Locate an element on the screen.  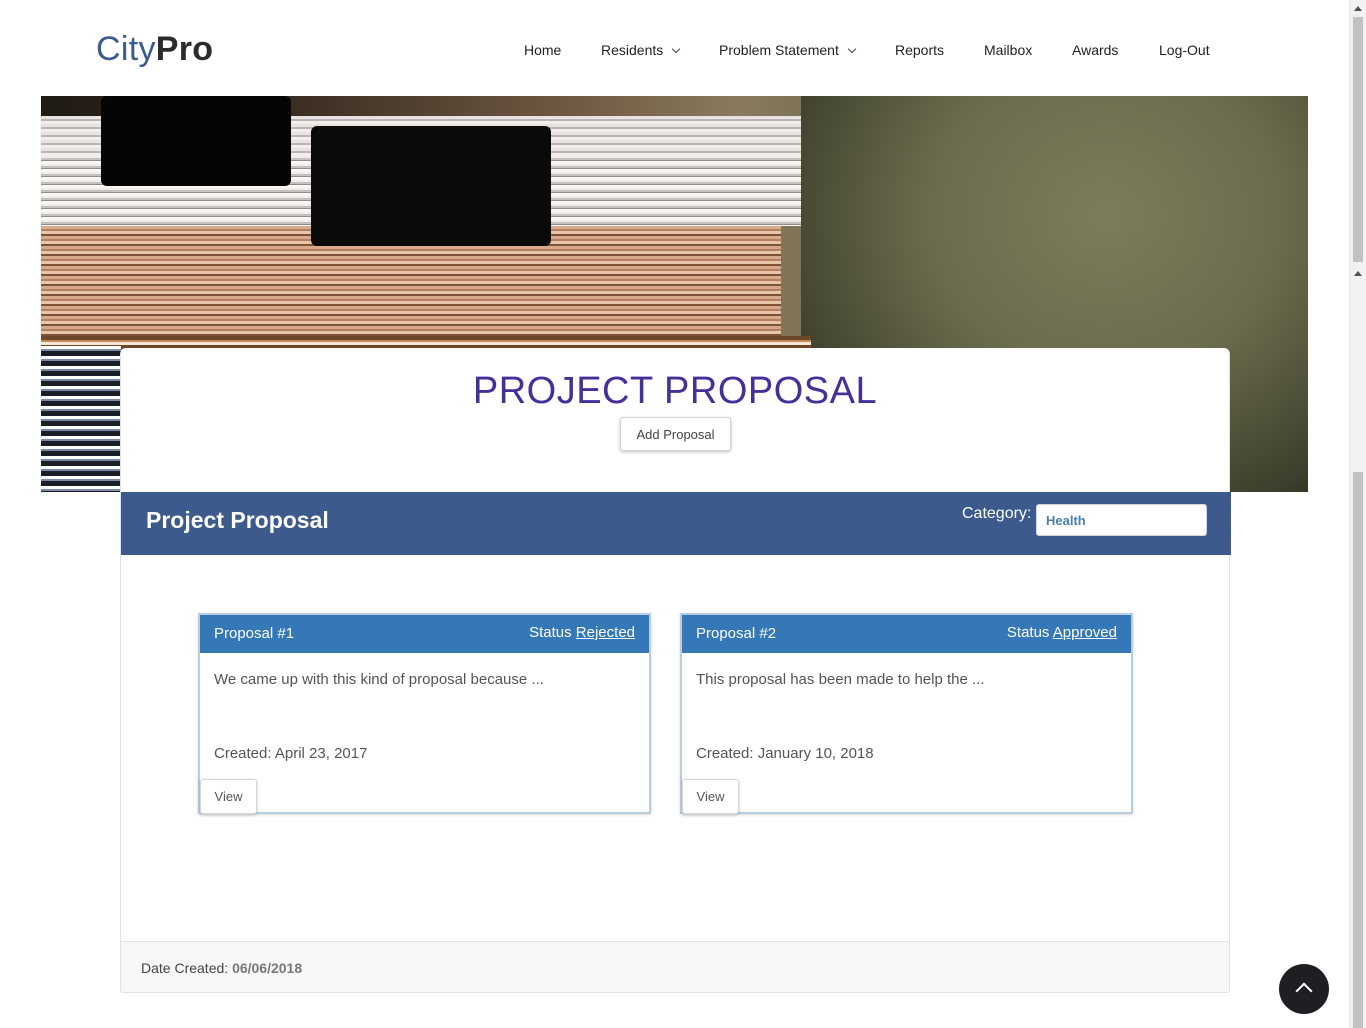
nav-mailbox: Mailbox is located at coordinates (1008, 50).